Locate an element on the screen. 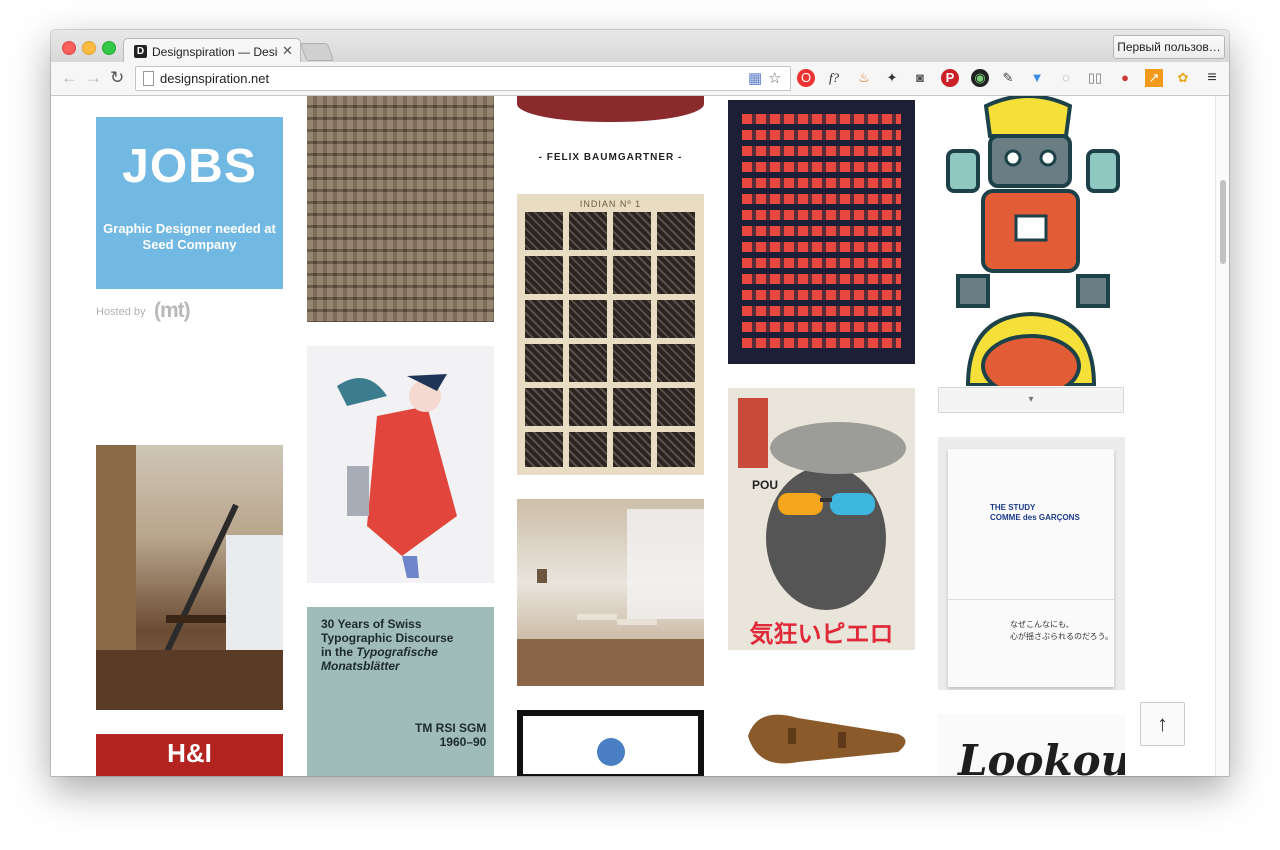 This screenshot has height=850, width=1280. blue-dot is located at coordinates (611, 752).